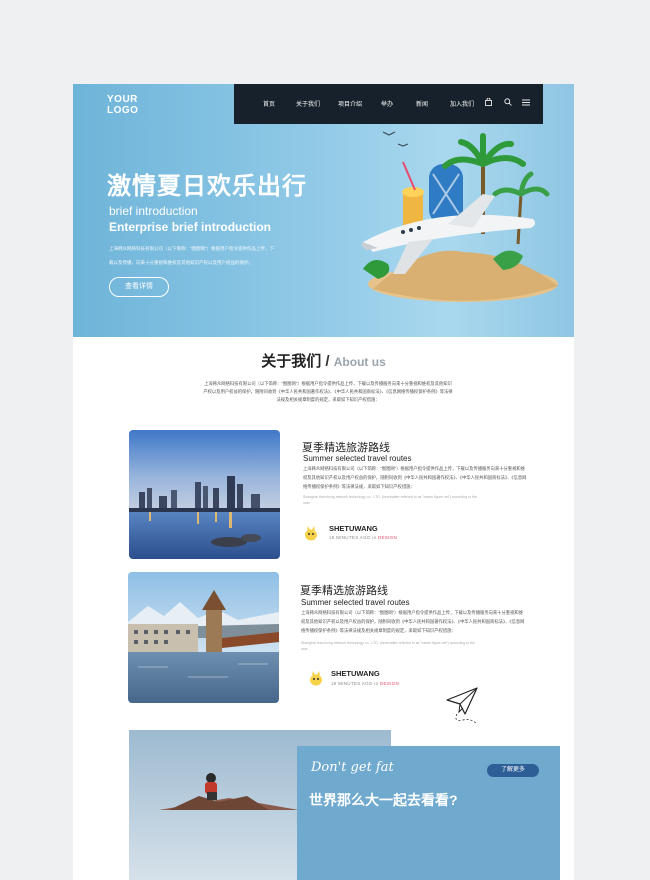 The width and height of the screenshot is (650, 880). Describe the element at coordinates (308, 103) in the screenshot. I see `nav-item-about: 关于我们` at that location.